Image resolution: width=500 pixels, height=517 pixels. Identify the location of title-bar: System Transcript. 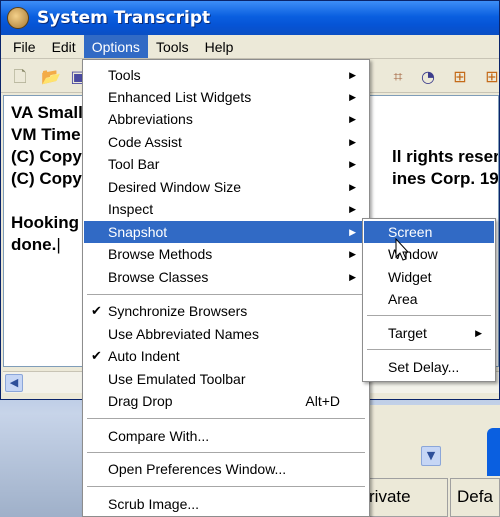
(250, 18).